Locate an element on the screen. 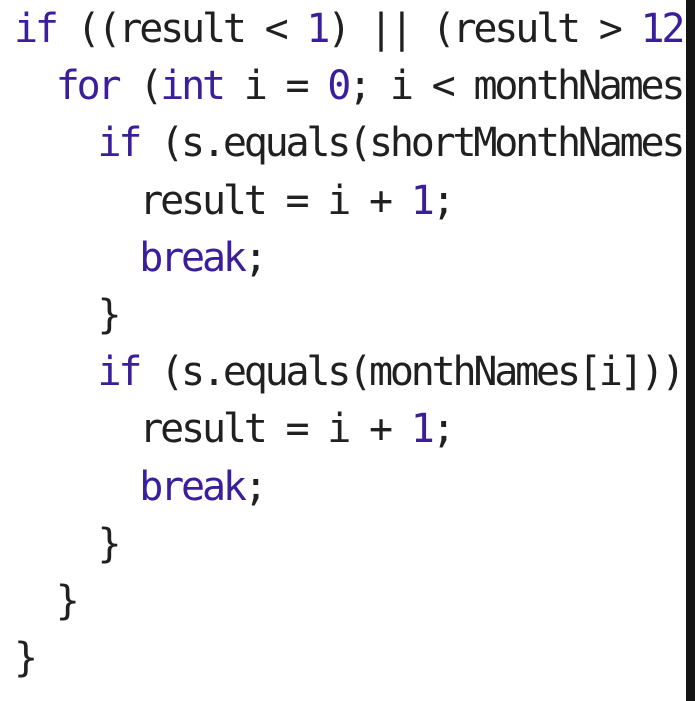 Image resolution: width=695 pixels, height=701 pixels. code-line: if ((result < 1) || (result > 12)) is located at coordinates (350, 29).